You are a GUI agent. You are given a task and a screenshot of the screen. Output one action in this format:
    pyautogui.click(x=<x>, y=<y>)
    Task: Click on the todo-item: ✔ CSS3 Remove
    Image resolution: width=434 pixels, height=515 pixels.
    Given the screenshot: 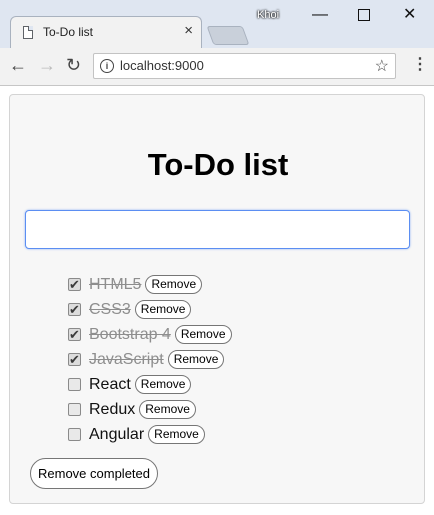 What is the action you would take?
    pyautogui.click(x=150, y=309)
    